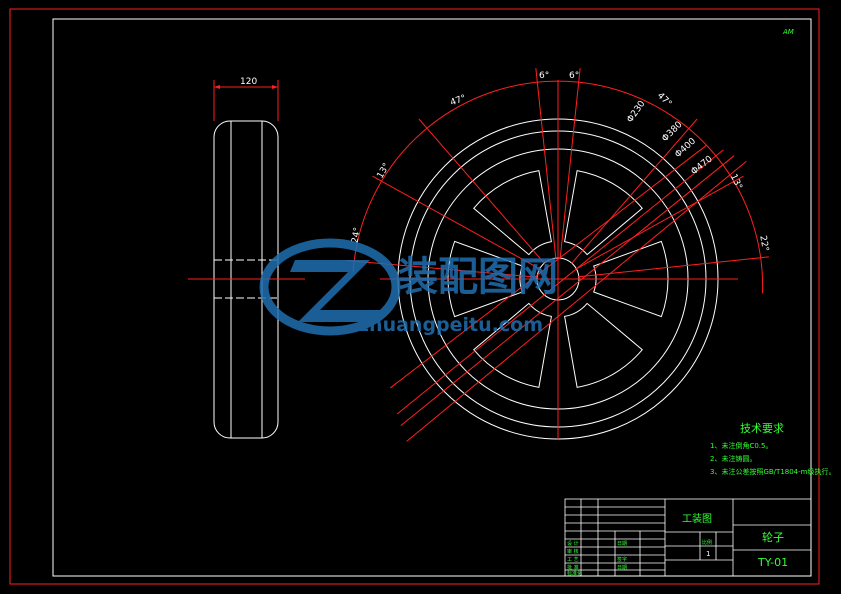 The width and height of the screenshot is (841, 594). Describe the element at coordinates (450, 325) in the screenshot. I see `watermark-url: zhuangpeitu.com` at that location.